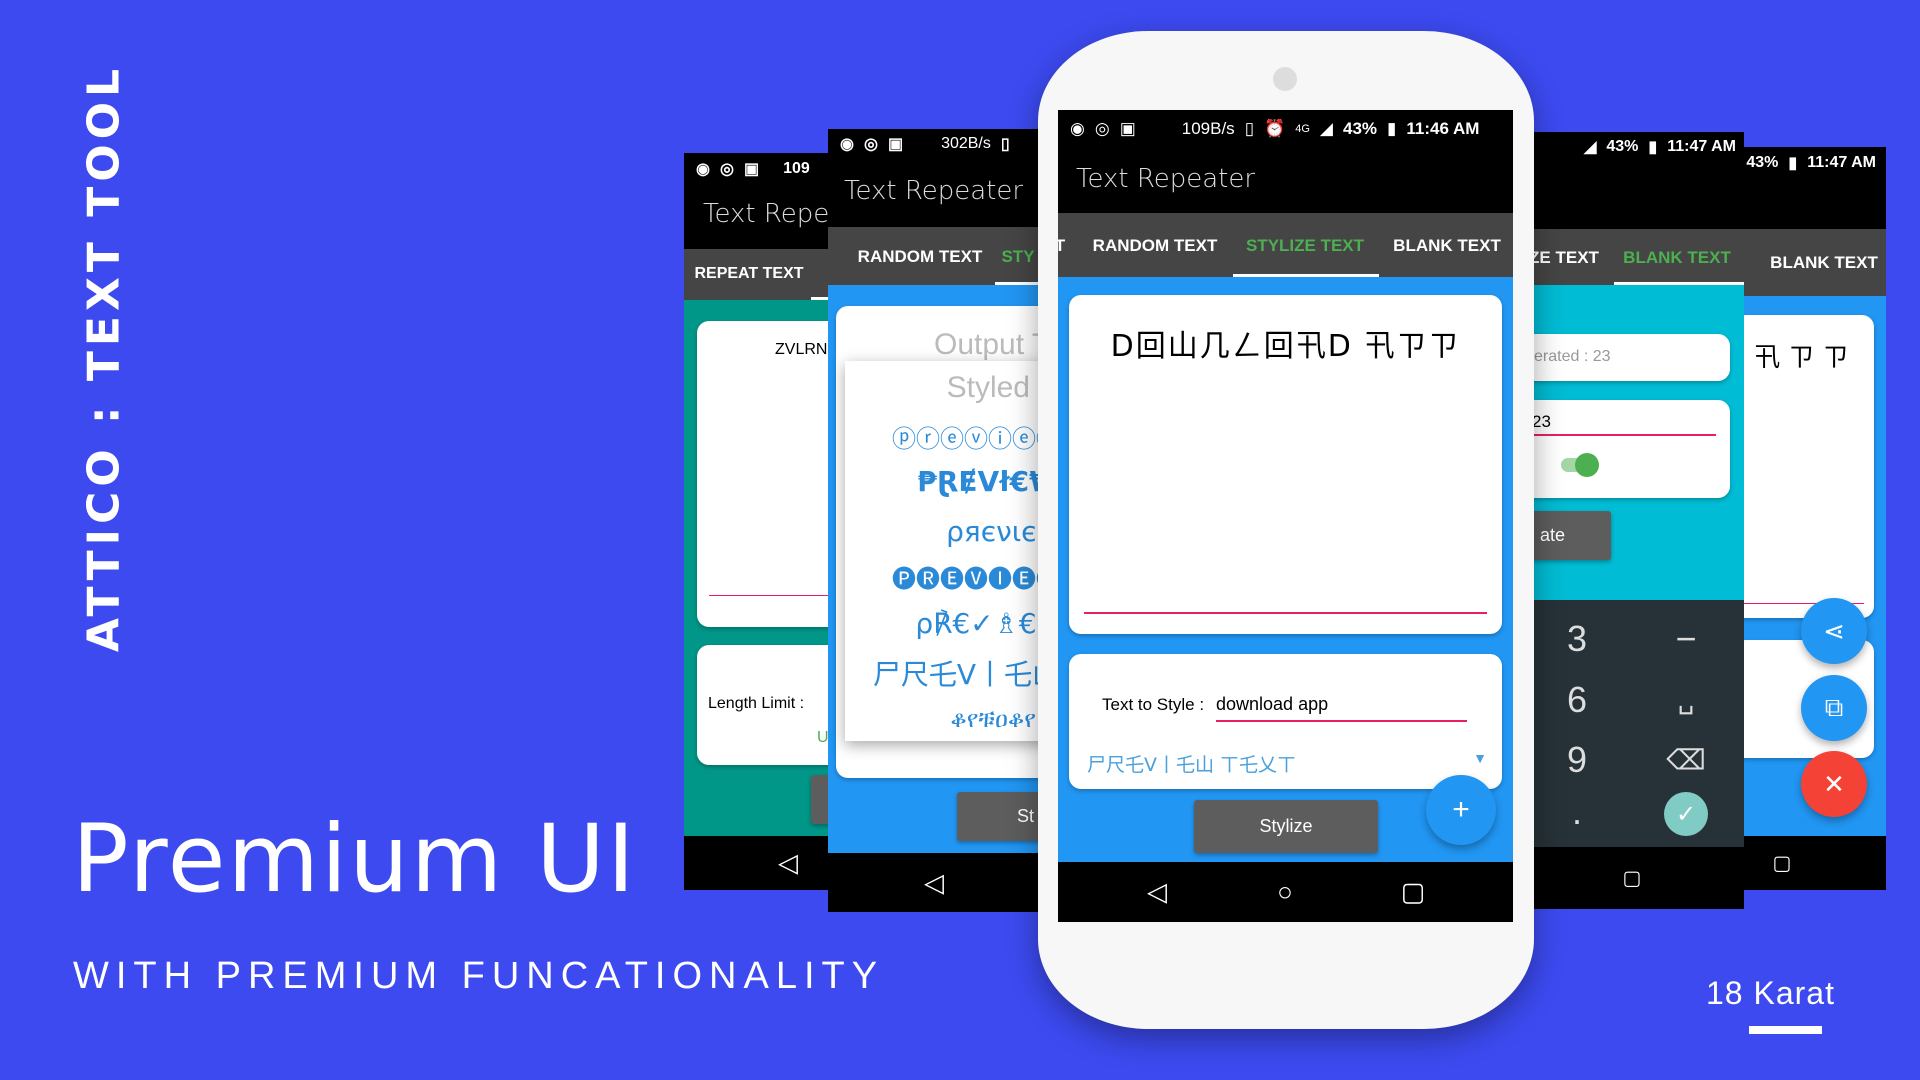  Describe the element at coordinates (801, 349) in the screenshot. I see `output-text: ZVLRN` at that location.